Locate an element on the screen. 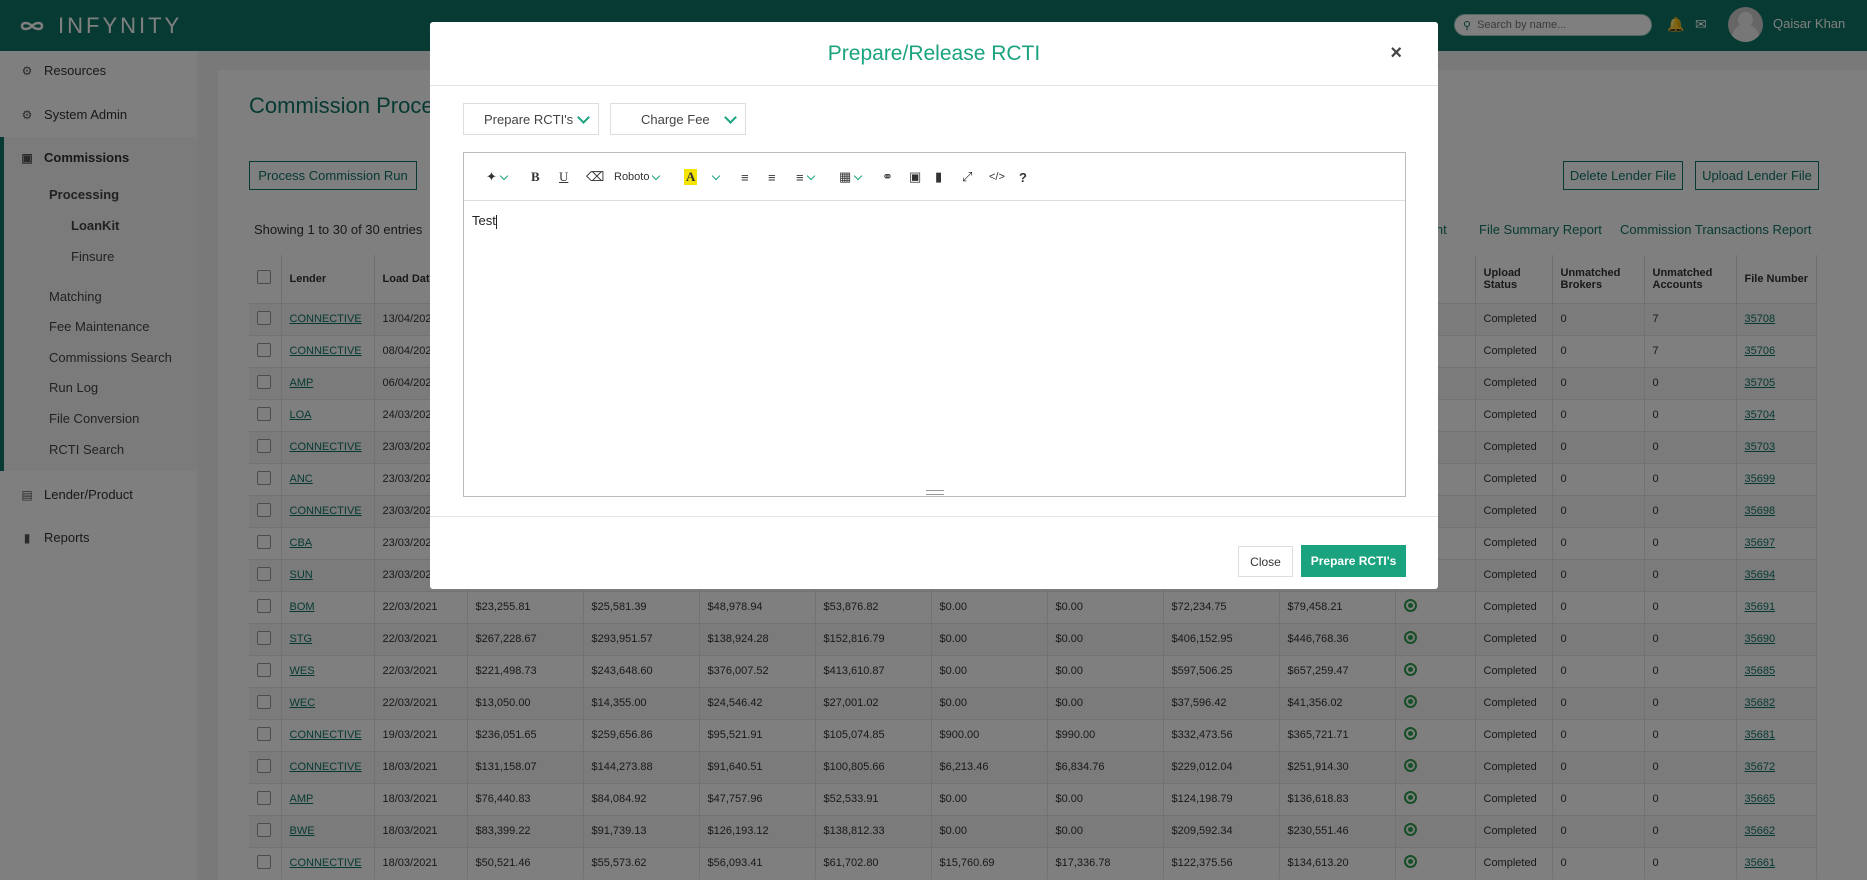  magic-wand-icon: ✦ is located at coordinates (491, 176).